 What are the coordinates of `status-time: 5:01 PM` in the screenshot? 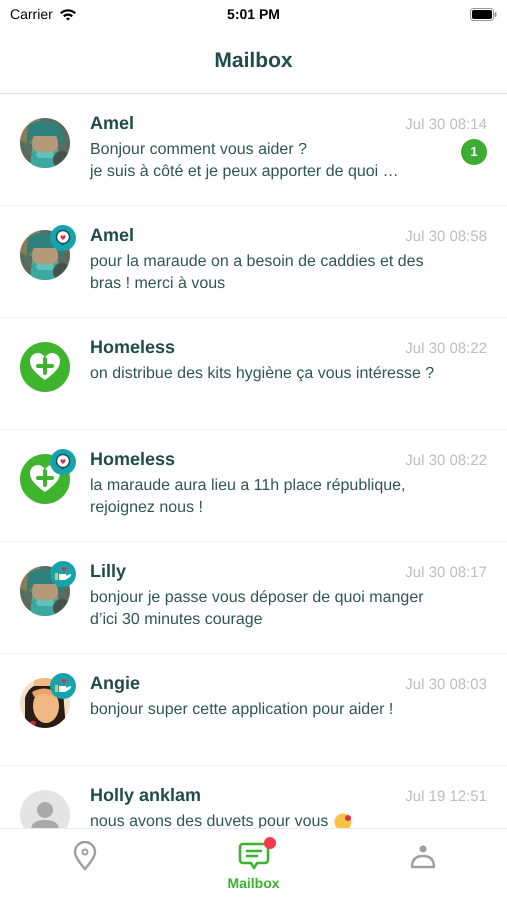 It's located at (253, 14).